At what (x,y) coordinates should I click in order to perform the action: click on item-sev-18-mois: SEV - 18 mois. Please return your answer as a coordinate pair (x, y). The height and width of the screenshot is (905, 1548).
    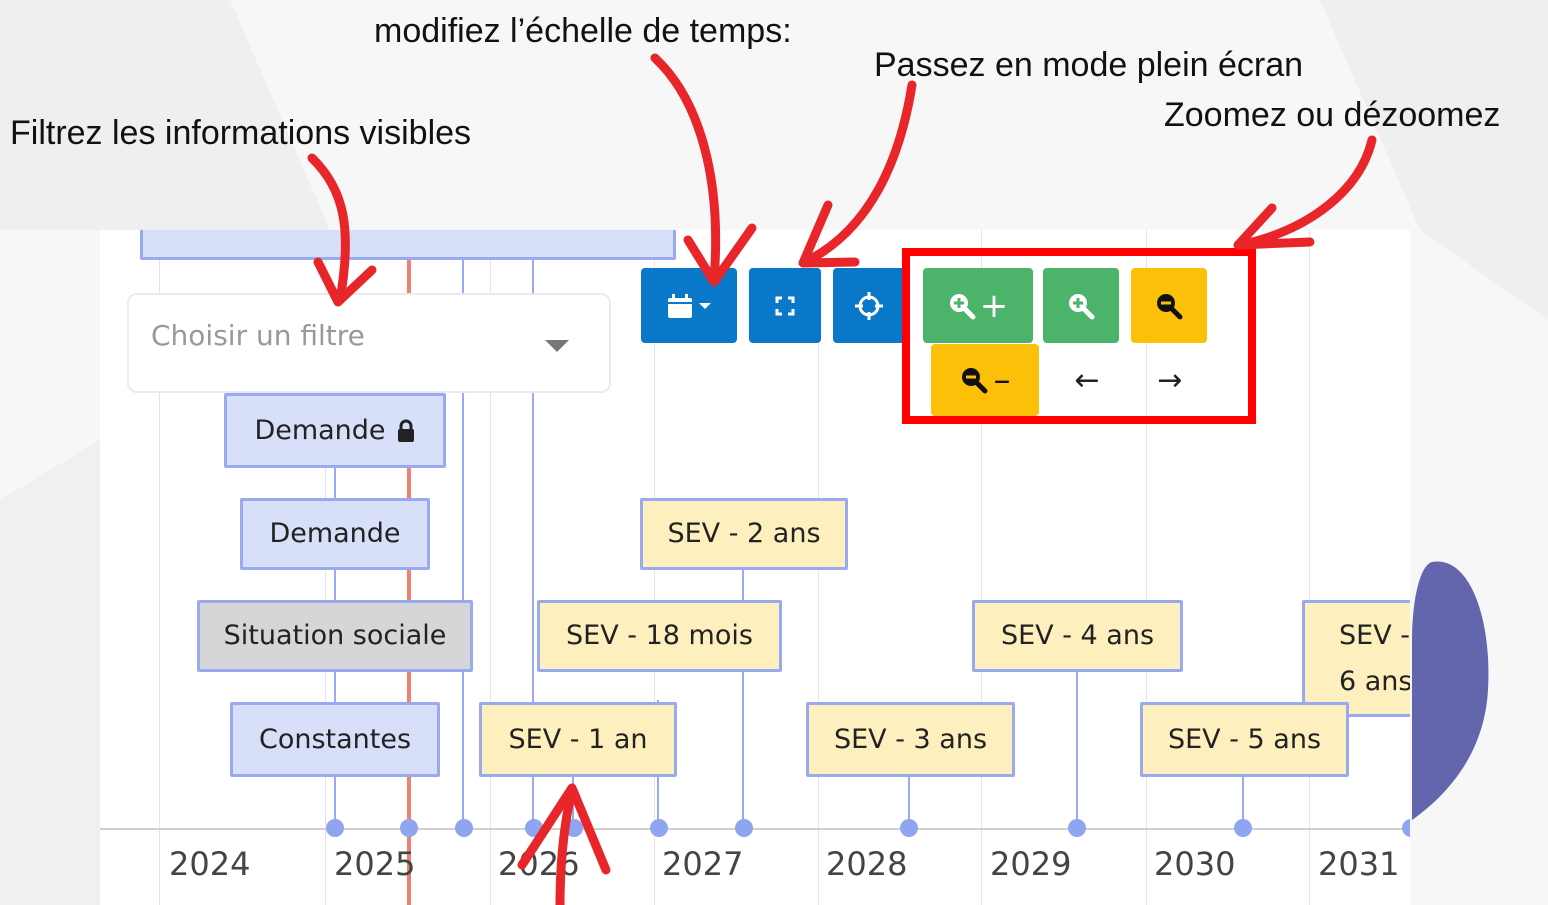
    Looking at the image, I should click on (659, 636).